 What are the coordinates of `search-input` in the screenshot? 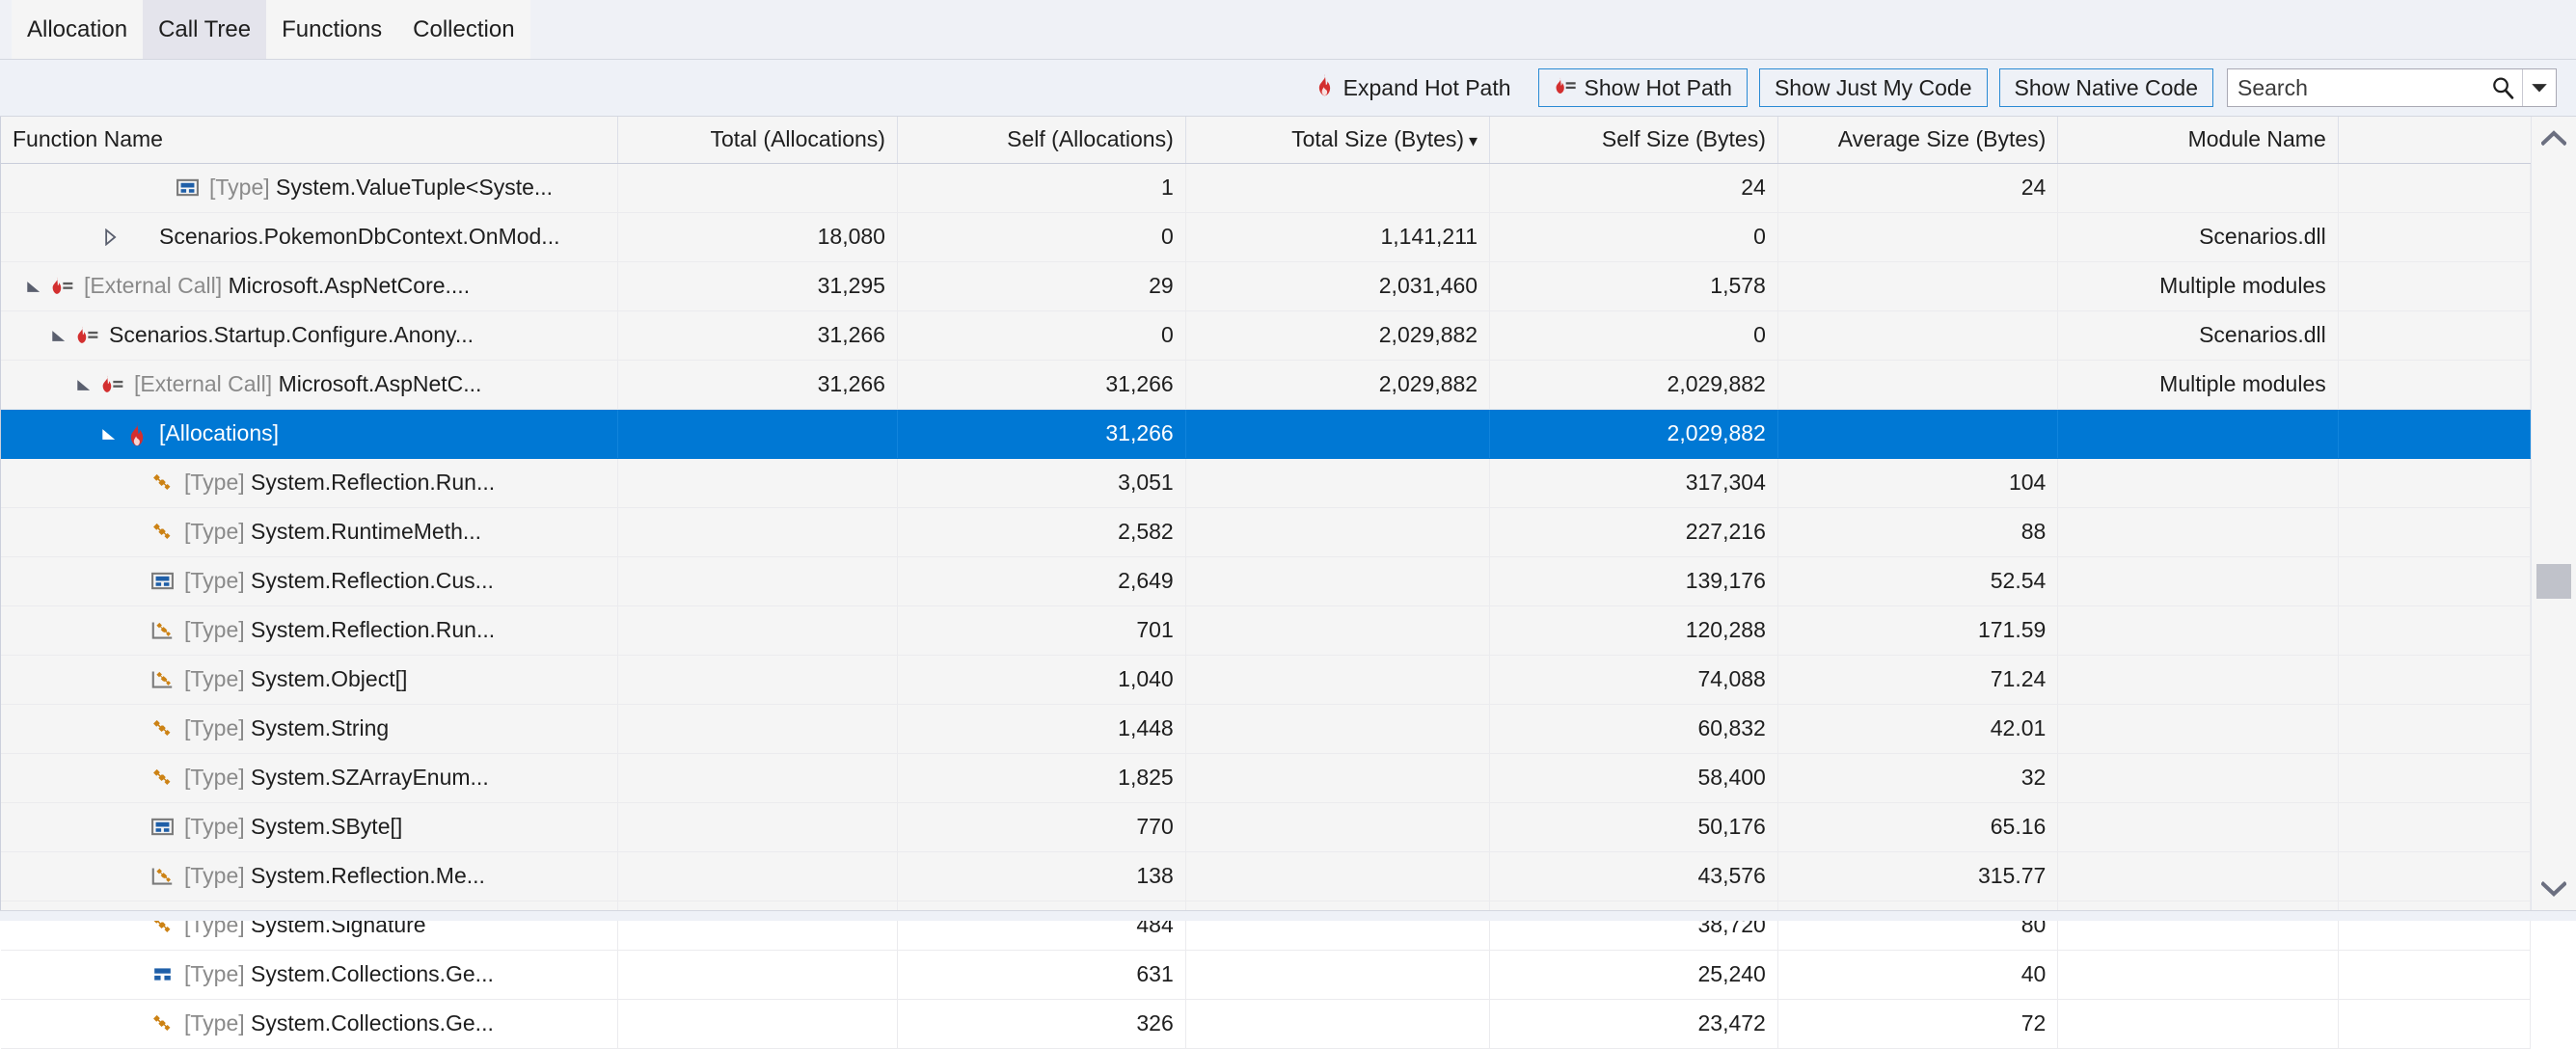 It's located at (2355, 87).